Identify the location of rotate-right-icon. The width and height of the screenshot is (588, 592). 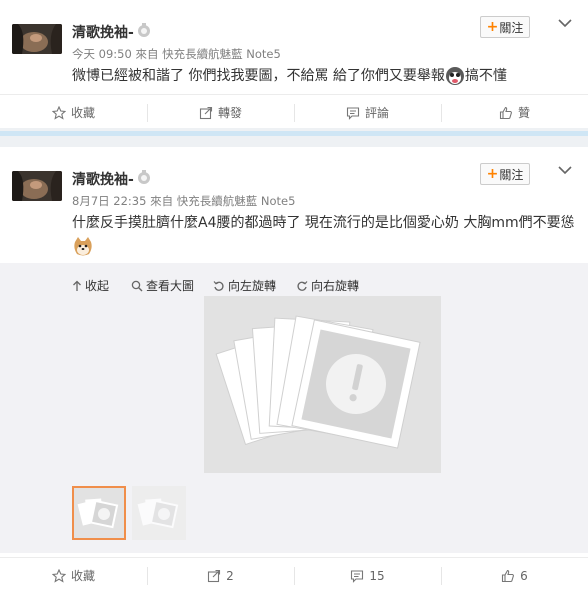
(302, 285).